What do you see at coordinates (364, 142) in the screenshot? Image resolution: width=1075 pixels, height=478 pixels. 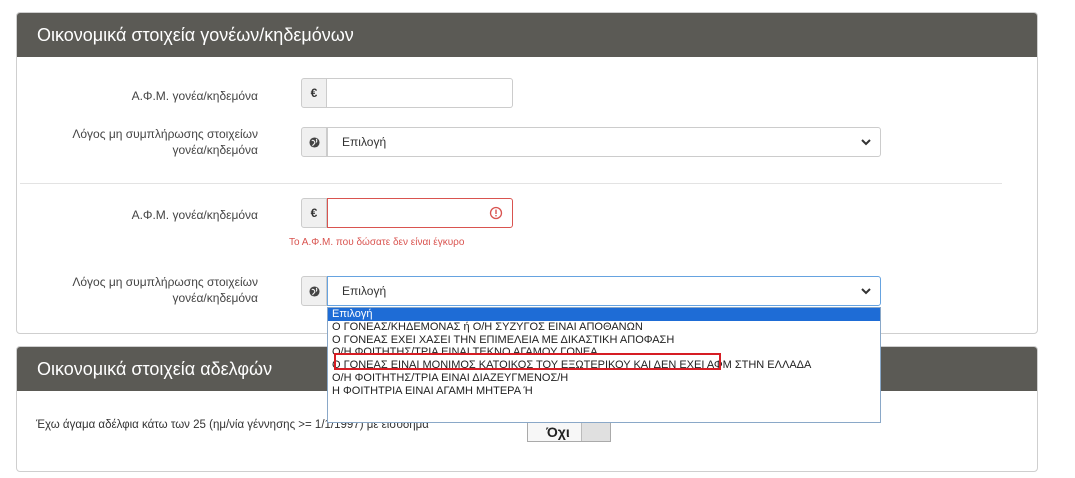 I see `guardian1-reason-value: Επιλογή` at bounding box center [364, 142].